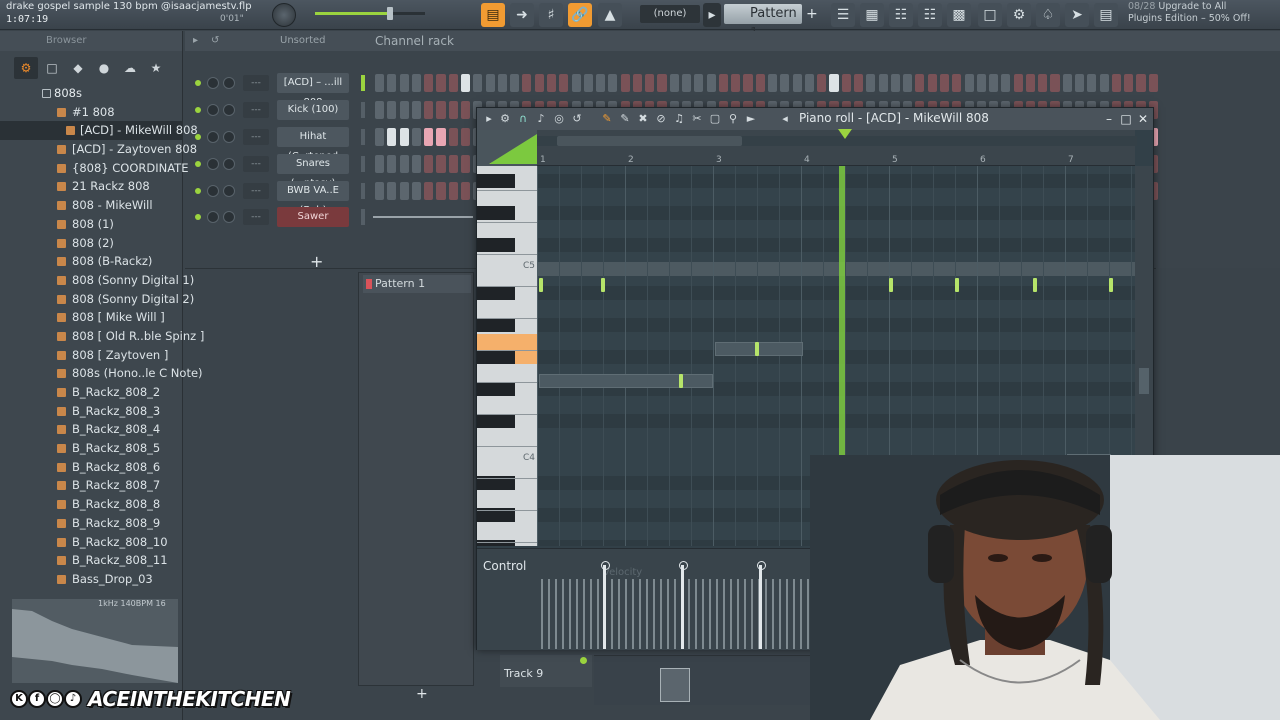 This screenshot has height=720, width=1280. What do you see at coordinates (389, 13) in the screenshot?
I see `master-pitch-thumb` at bounding box center [389, 13].